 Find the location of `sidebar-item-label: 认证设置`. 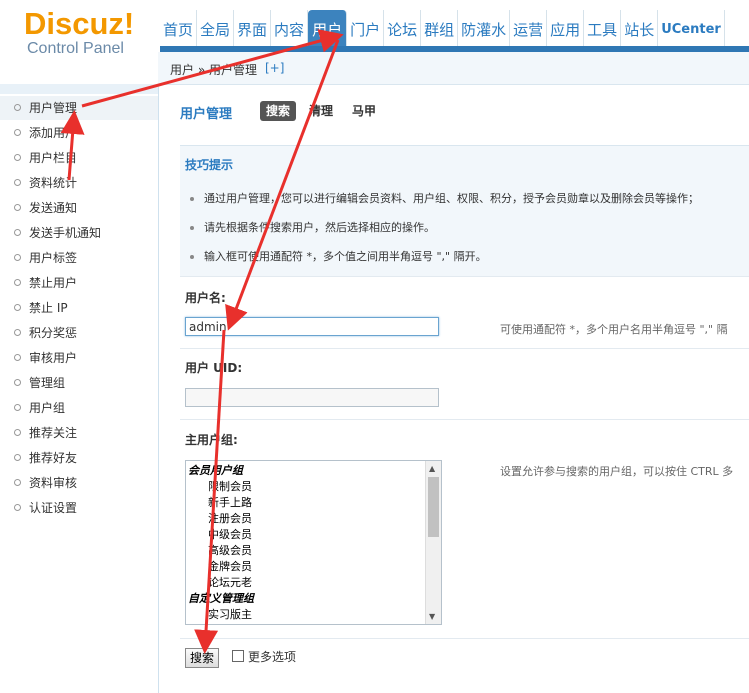

sidebar-item-label: 认证设置 is located at coordinates (53, 508).